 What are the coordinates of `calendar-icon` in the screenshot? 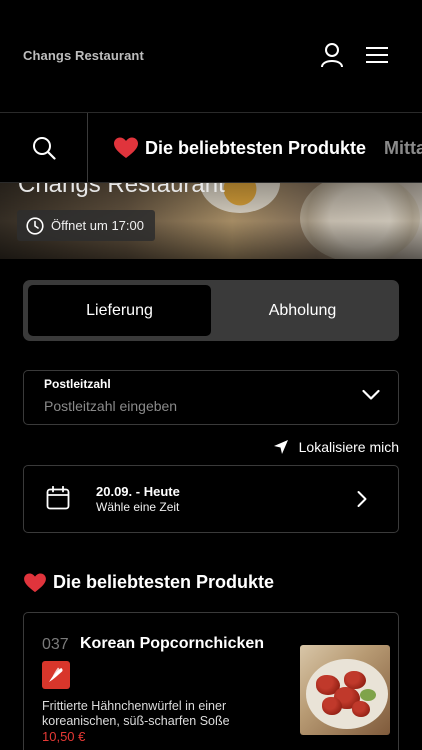 It's located at (58, 498).